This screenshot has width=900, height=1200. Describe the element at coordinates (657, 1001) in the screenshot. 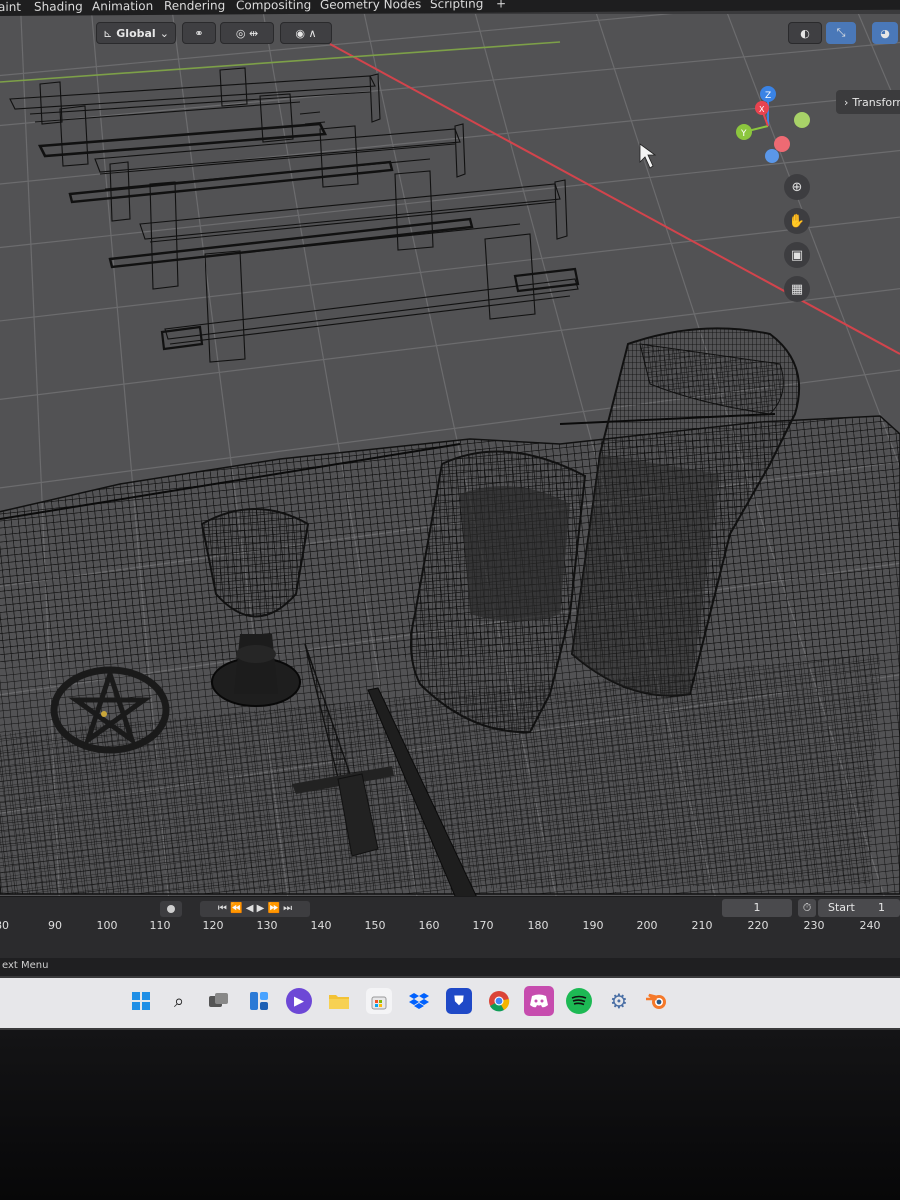

I see `blender-icon` at that location.